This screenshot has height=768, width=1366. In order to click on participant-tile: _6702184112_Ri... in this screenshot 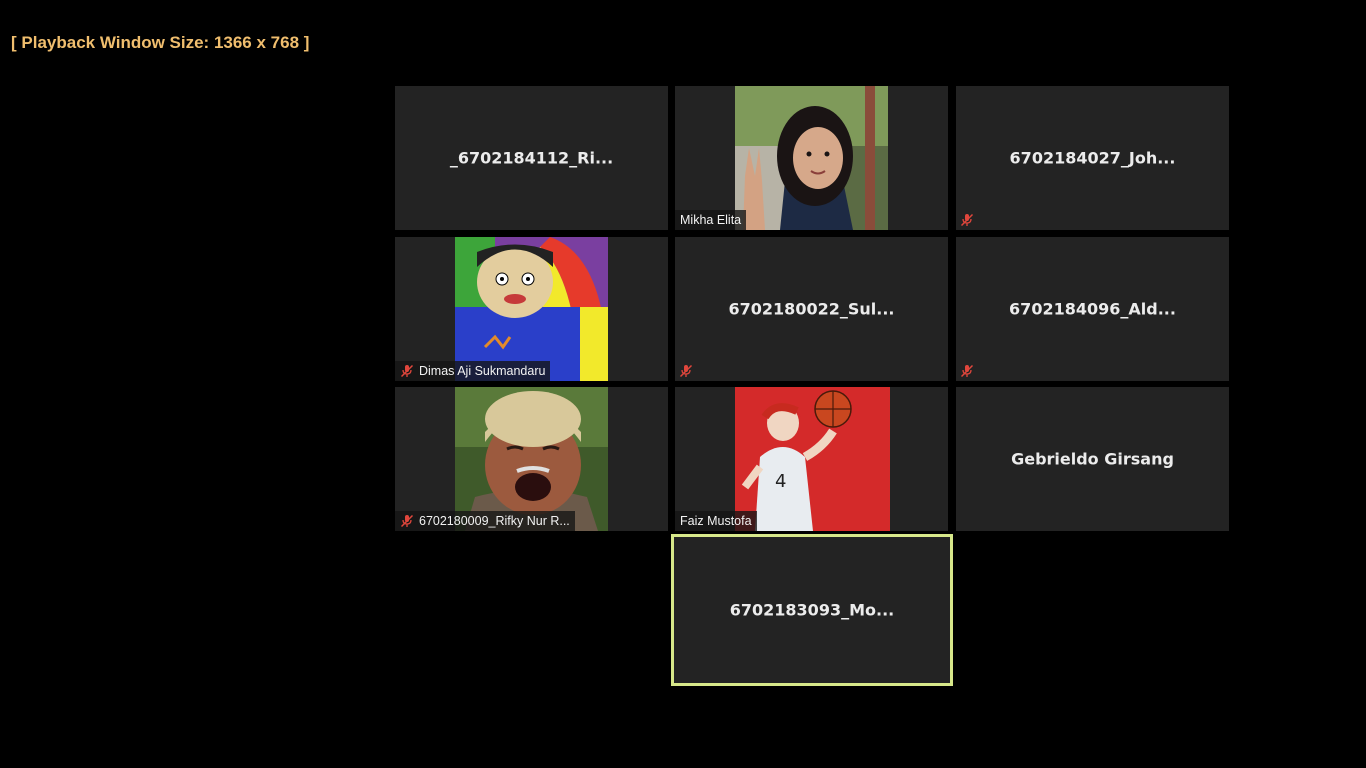, I will do `click(531, 158)`.